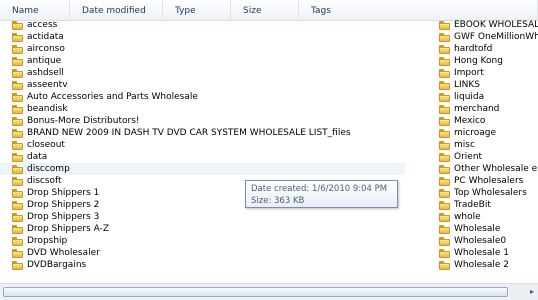  What do you see at coordinates (202, 145) in the screenshot?
I see `folder-item: closeout` at bounding box center [202, 145].